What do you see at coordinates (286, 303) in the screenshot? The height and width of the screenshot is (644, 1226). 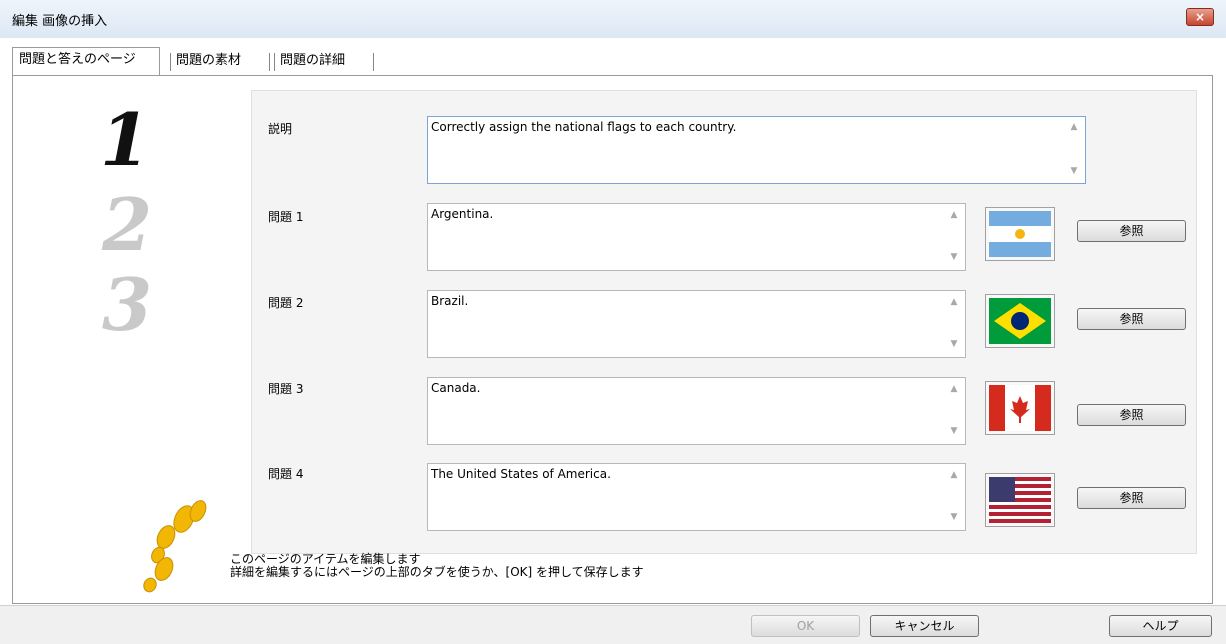 I see `question-2-label: 問題 2` at bounding box center [286, 303].